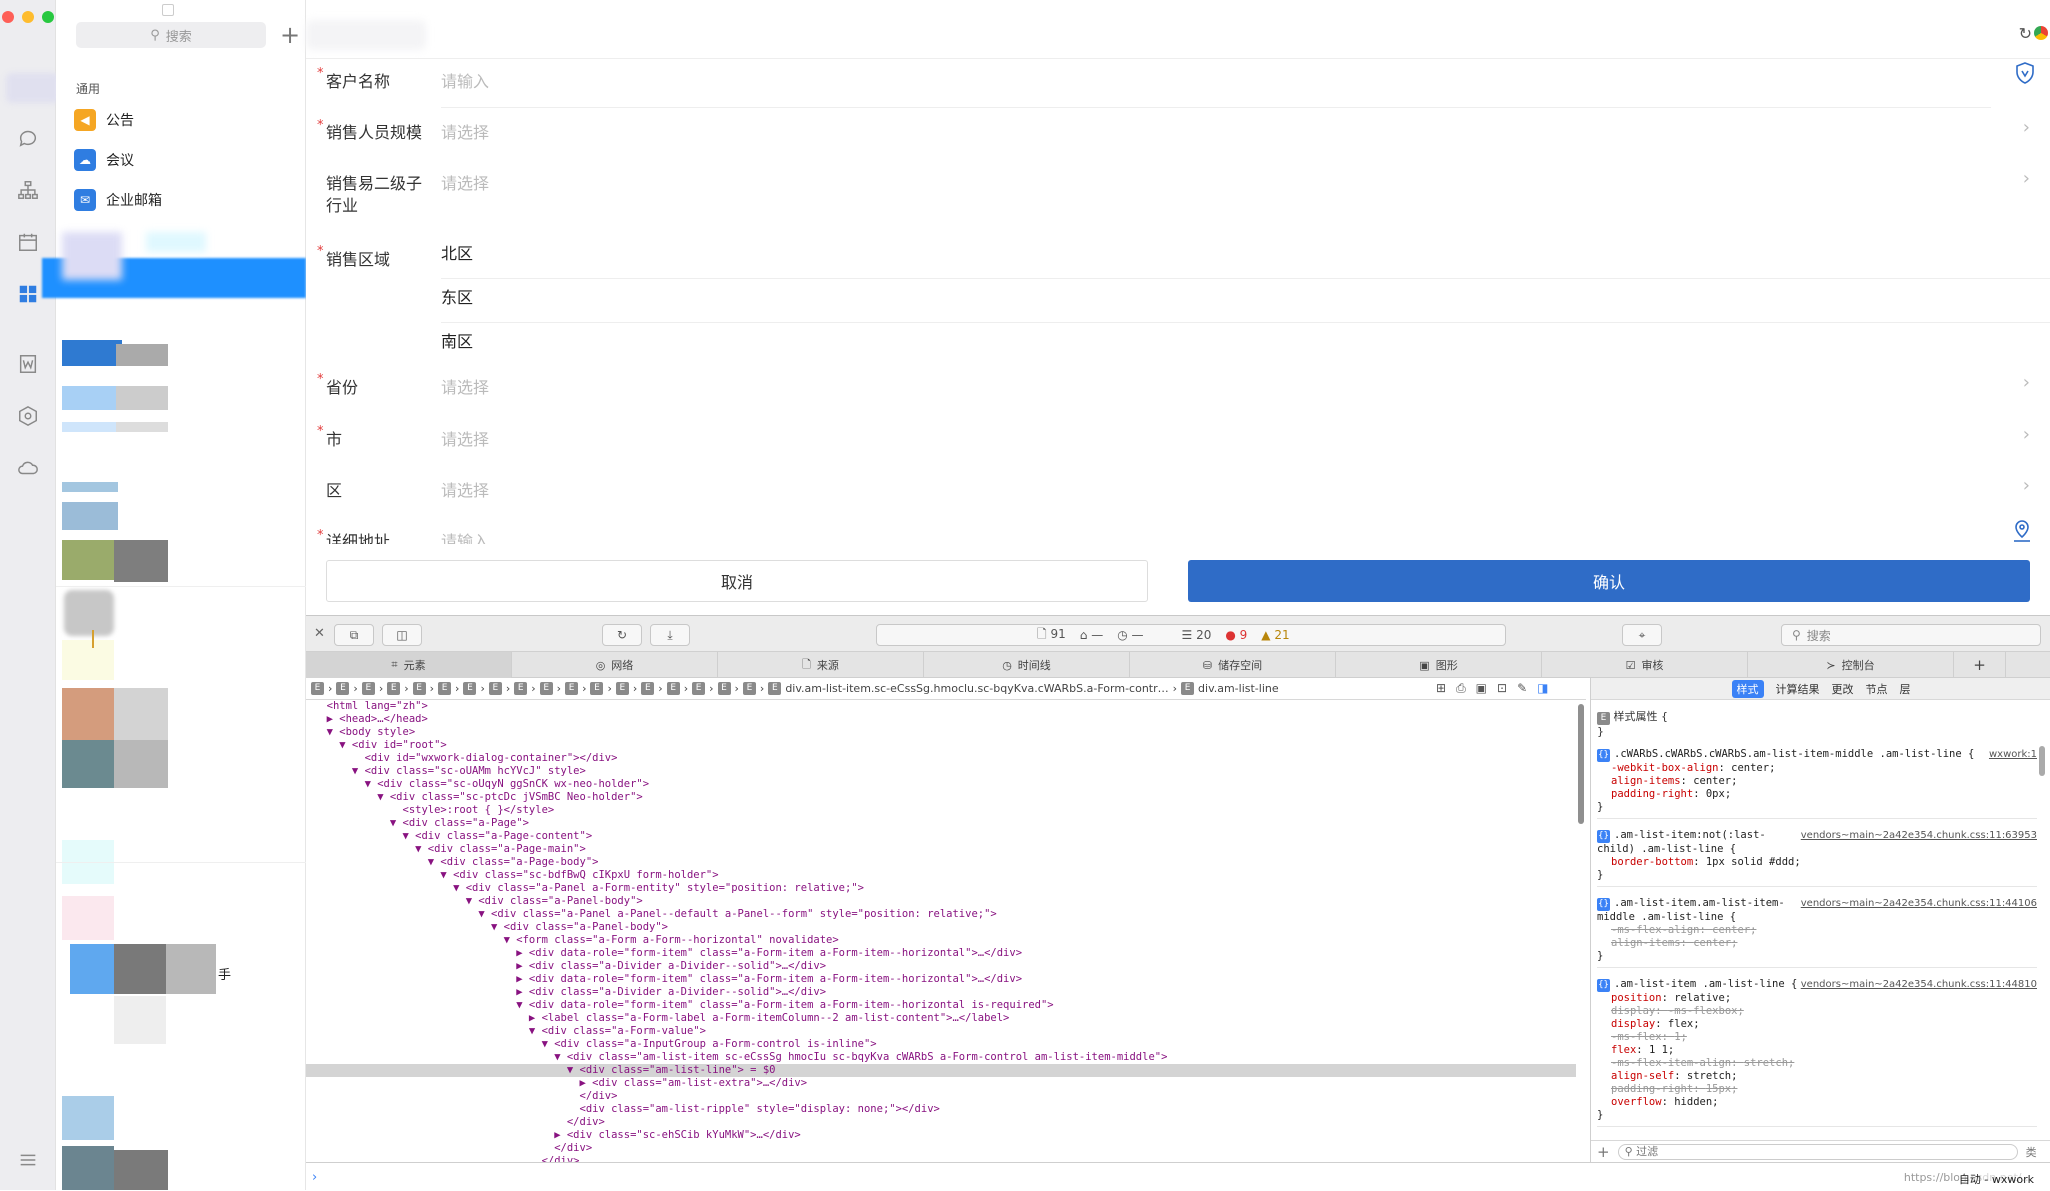 Image resolution: width=2050 pixels, height=1191 pixels. I want to click on dom-node: ▼ <div class="am-list-line"> = $0, so click(941, 1070).